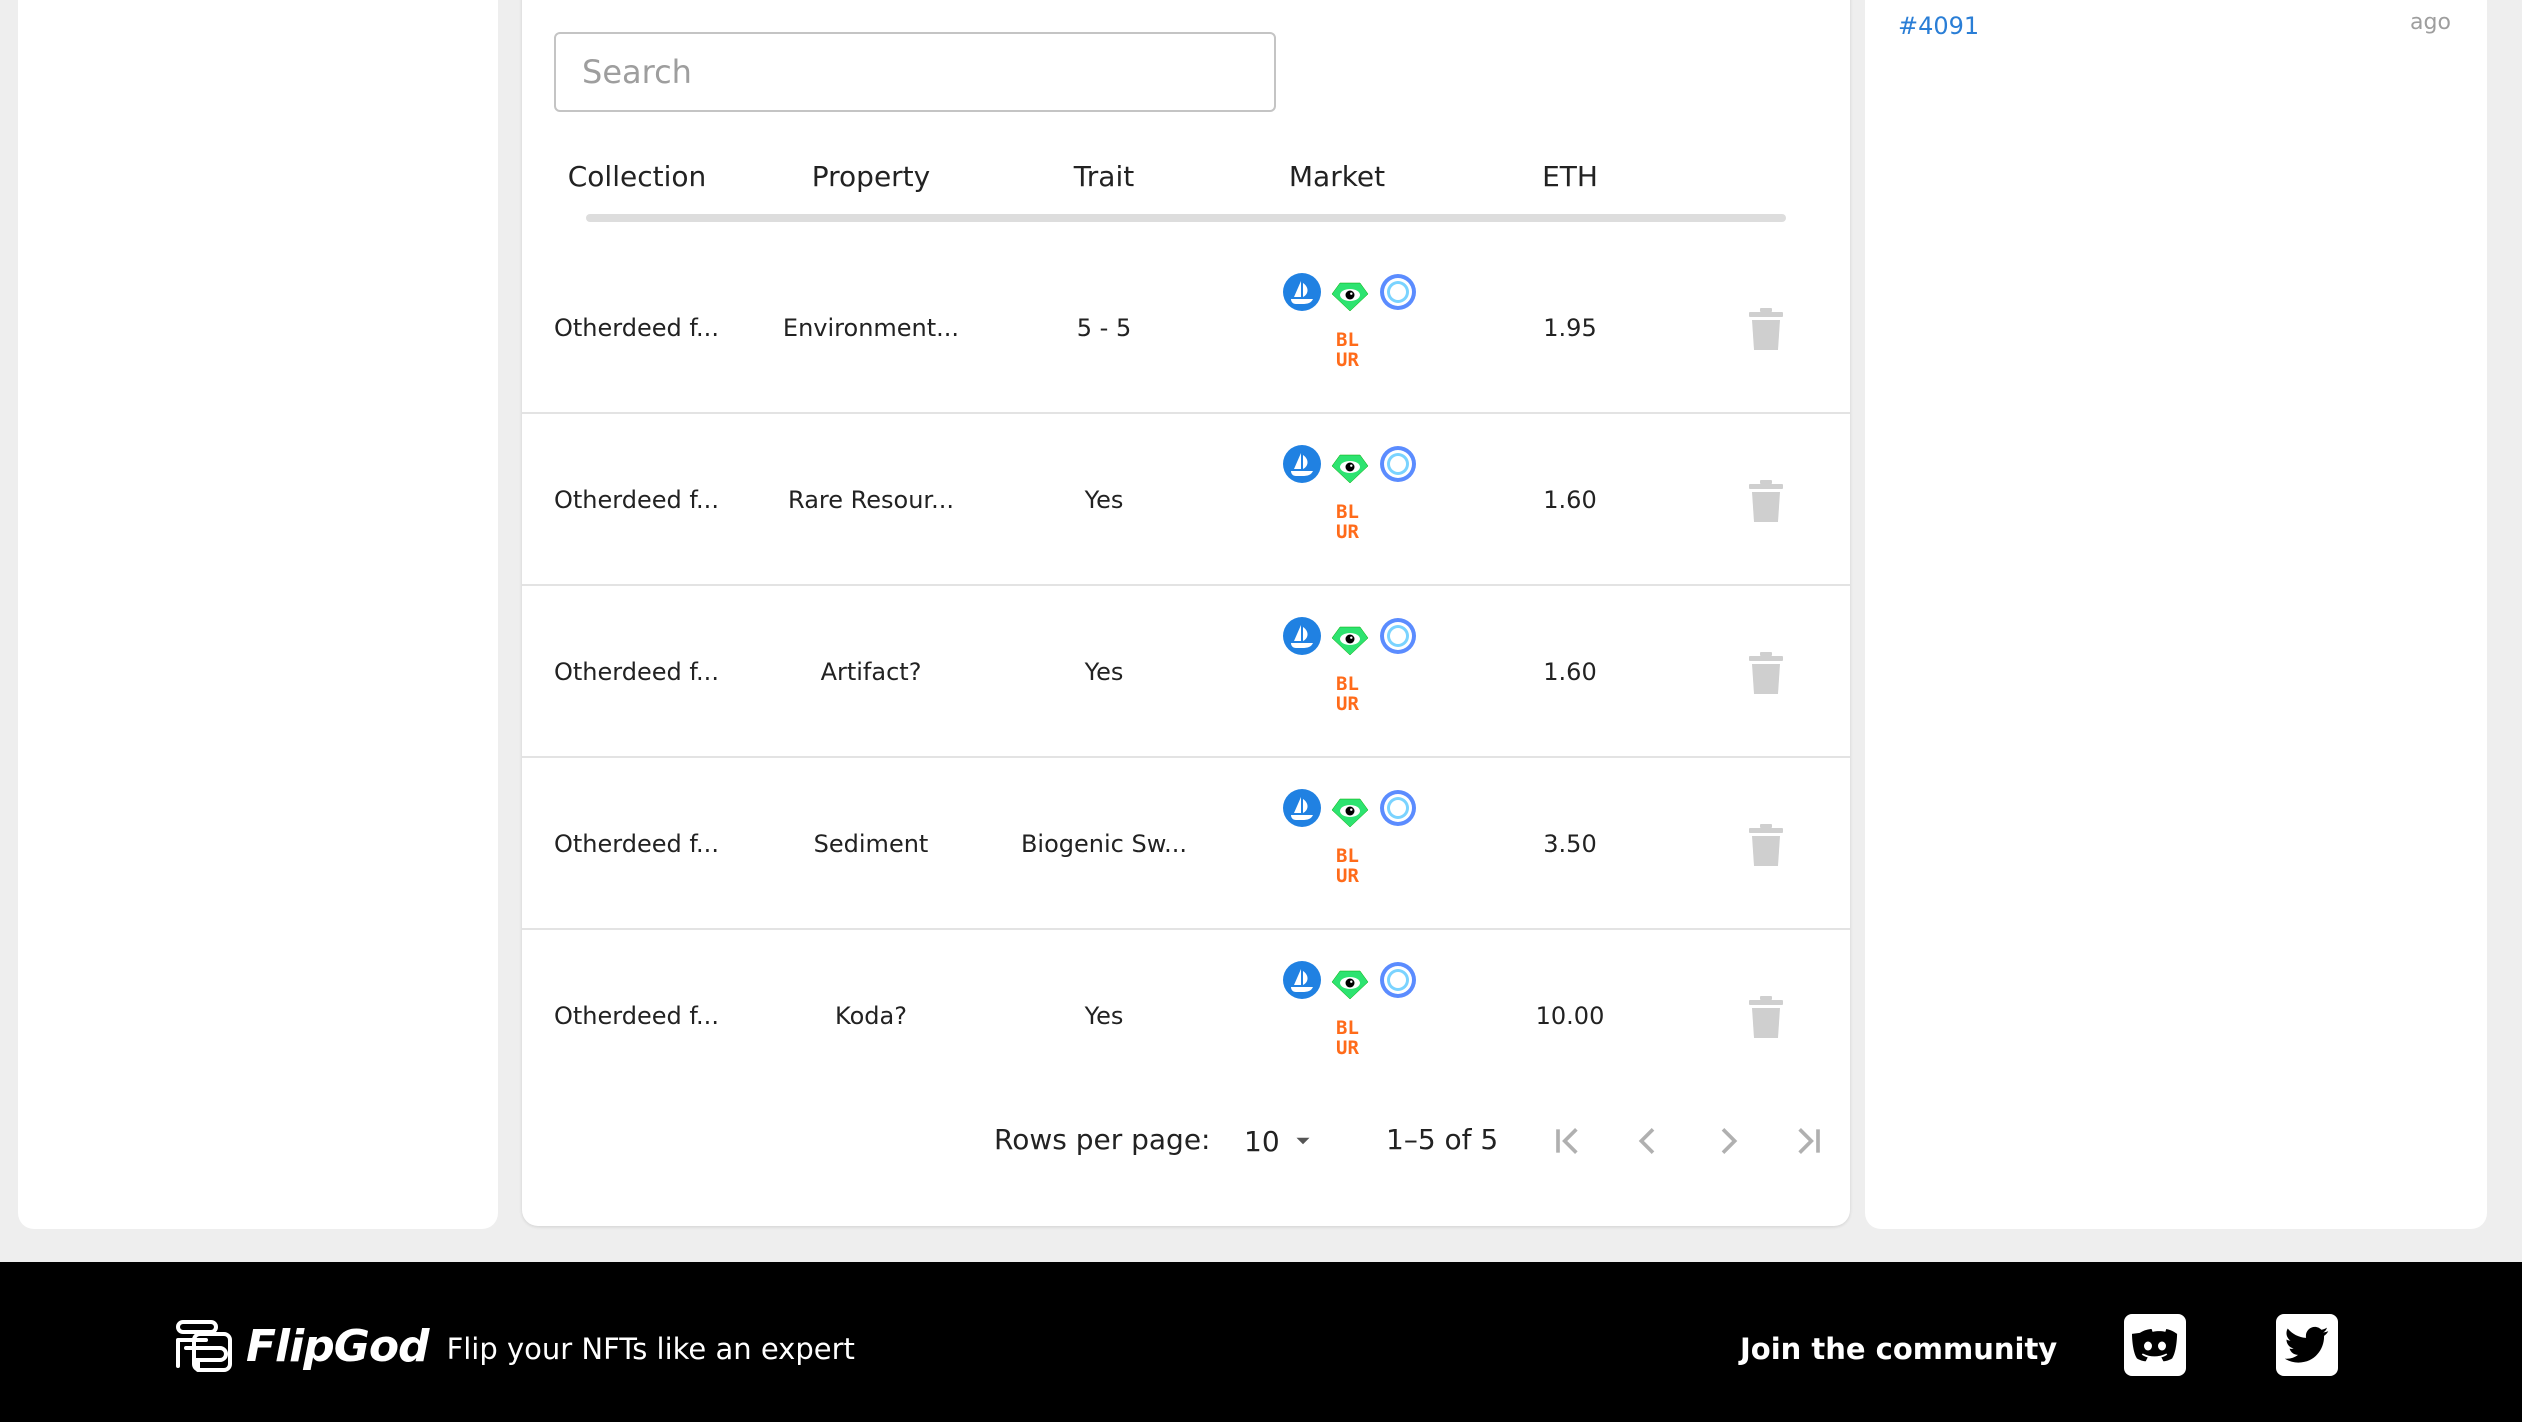  Describe the element at coordinates (915, 72) in the screenshot. I see `search-input: Search` at that location.